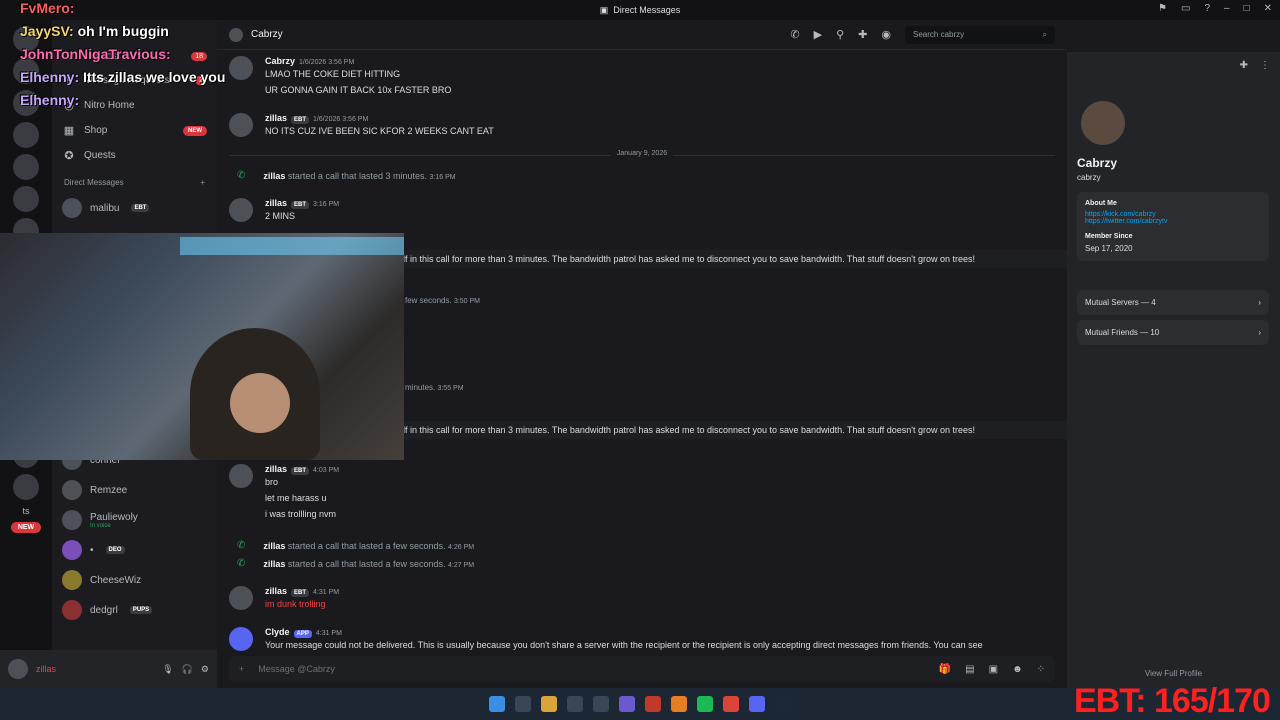  Describe the element at coordinates (1017, 669) in the screenshot. I see `emoji-icon: ☻` at that location.